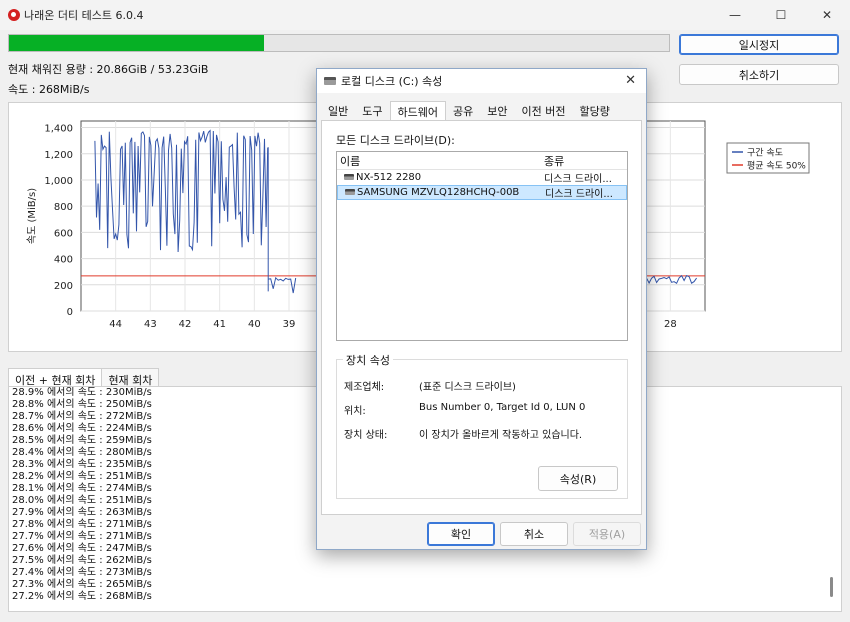  I want to click on y-tick-label: 0, so click(70, 312).